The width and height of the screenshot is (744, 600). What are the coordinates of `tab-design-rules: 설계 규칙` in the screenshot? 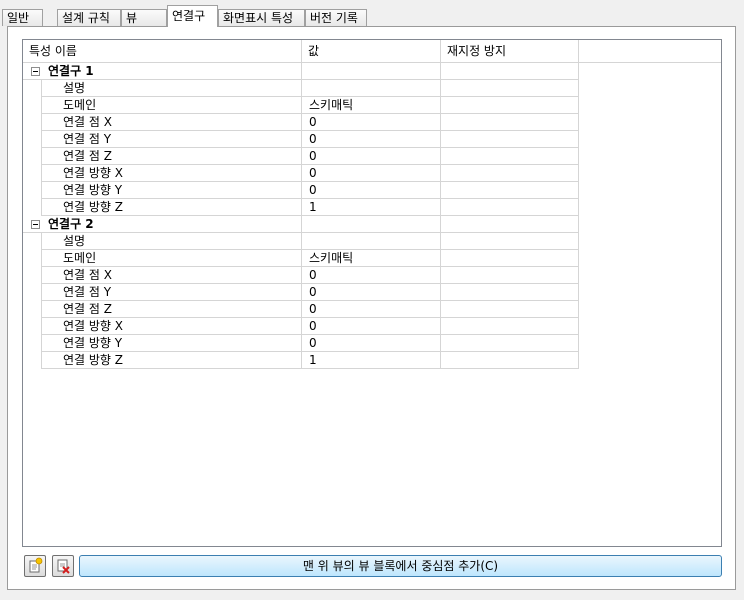 It's located at (89, 17).